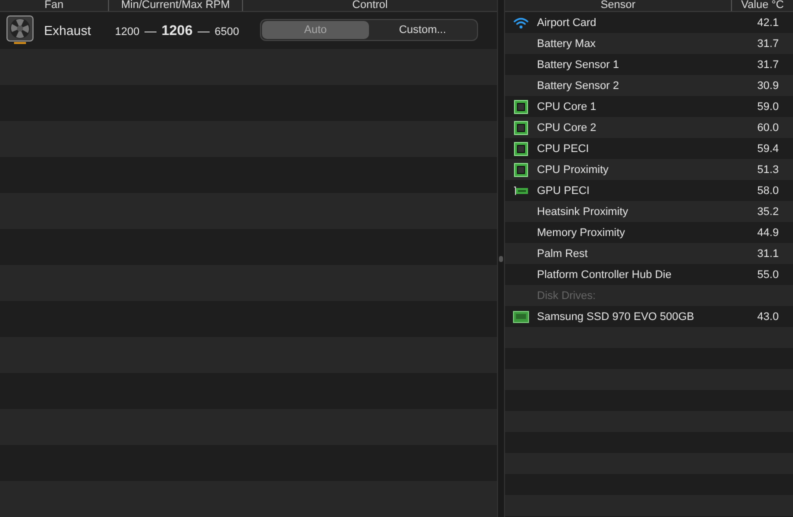  Describe the element at coordinates (583, 212) in the screenshot. I see `sensor-name: Heatsink Proximity` at that location.